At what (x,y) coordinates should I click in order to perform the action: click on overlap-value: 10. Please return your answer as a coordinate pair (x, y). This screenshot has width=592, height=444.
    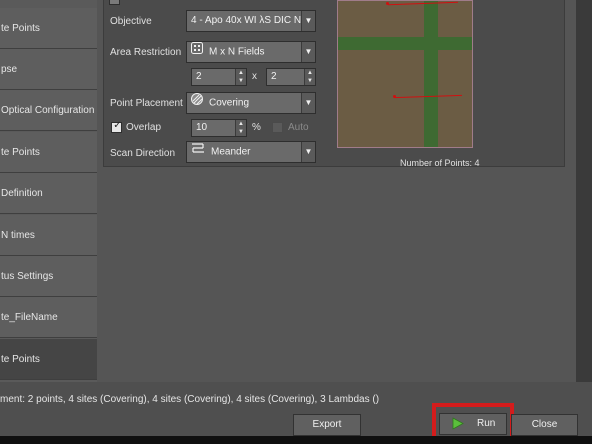
    Looking at the image, I should click on (202, 127).